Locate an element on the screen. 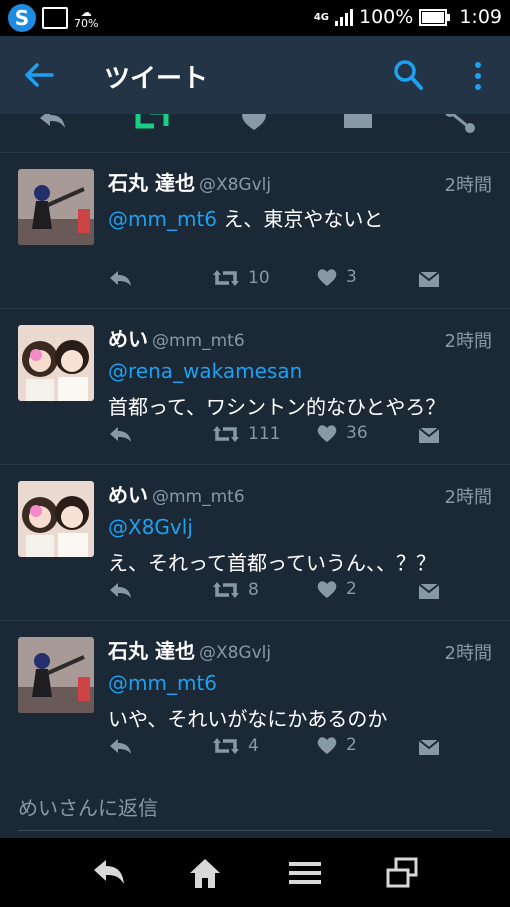 The height and width of the screenshot is (907, 510). tweet-text-first-line: @rena_wakamesan is located at coordinates (205, 371).